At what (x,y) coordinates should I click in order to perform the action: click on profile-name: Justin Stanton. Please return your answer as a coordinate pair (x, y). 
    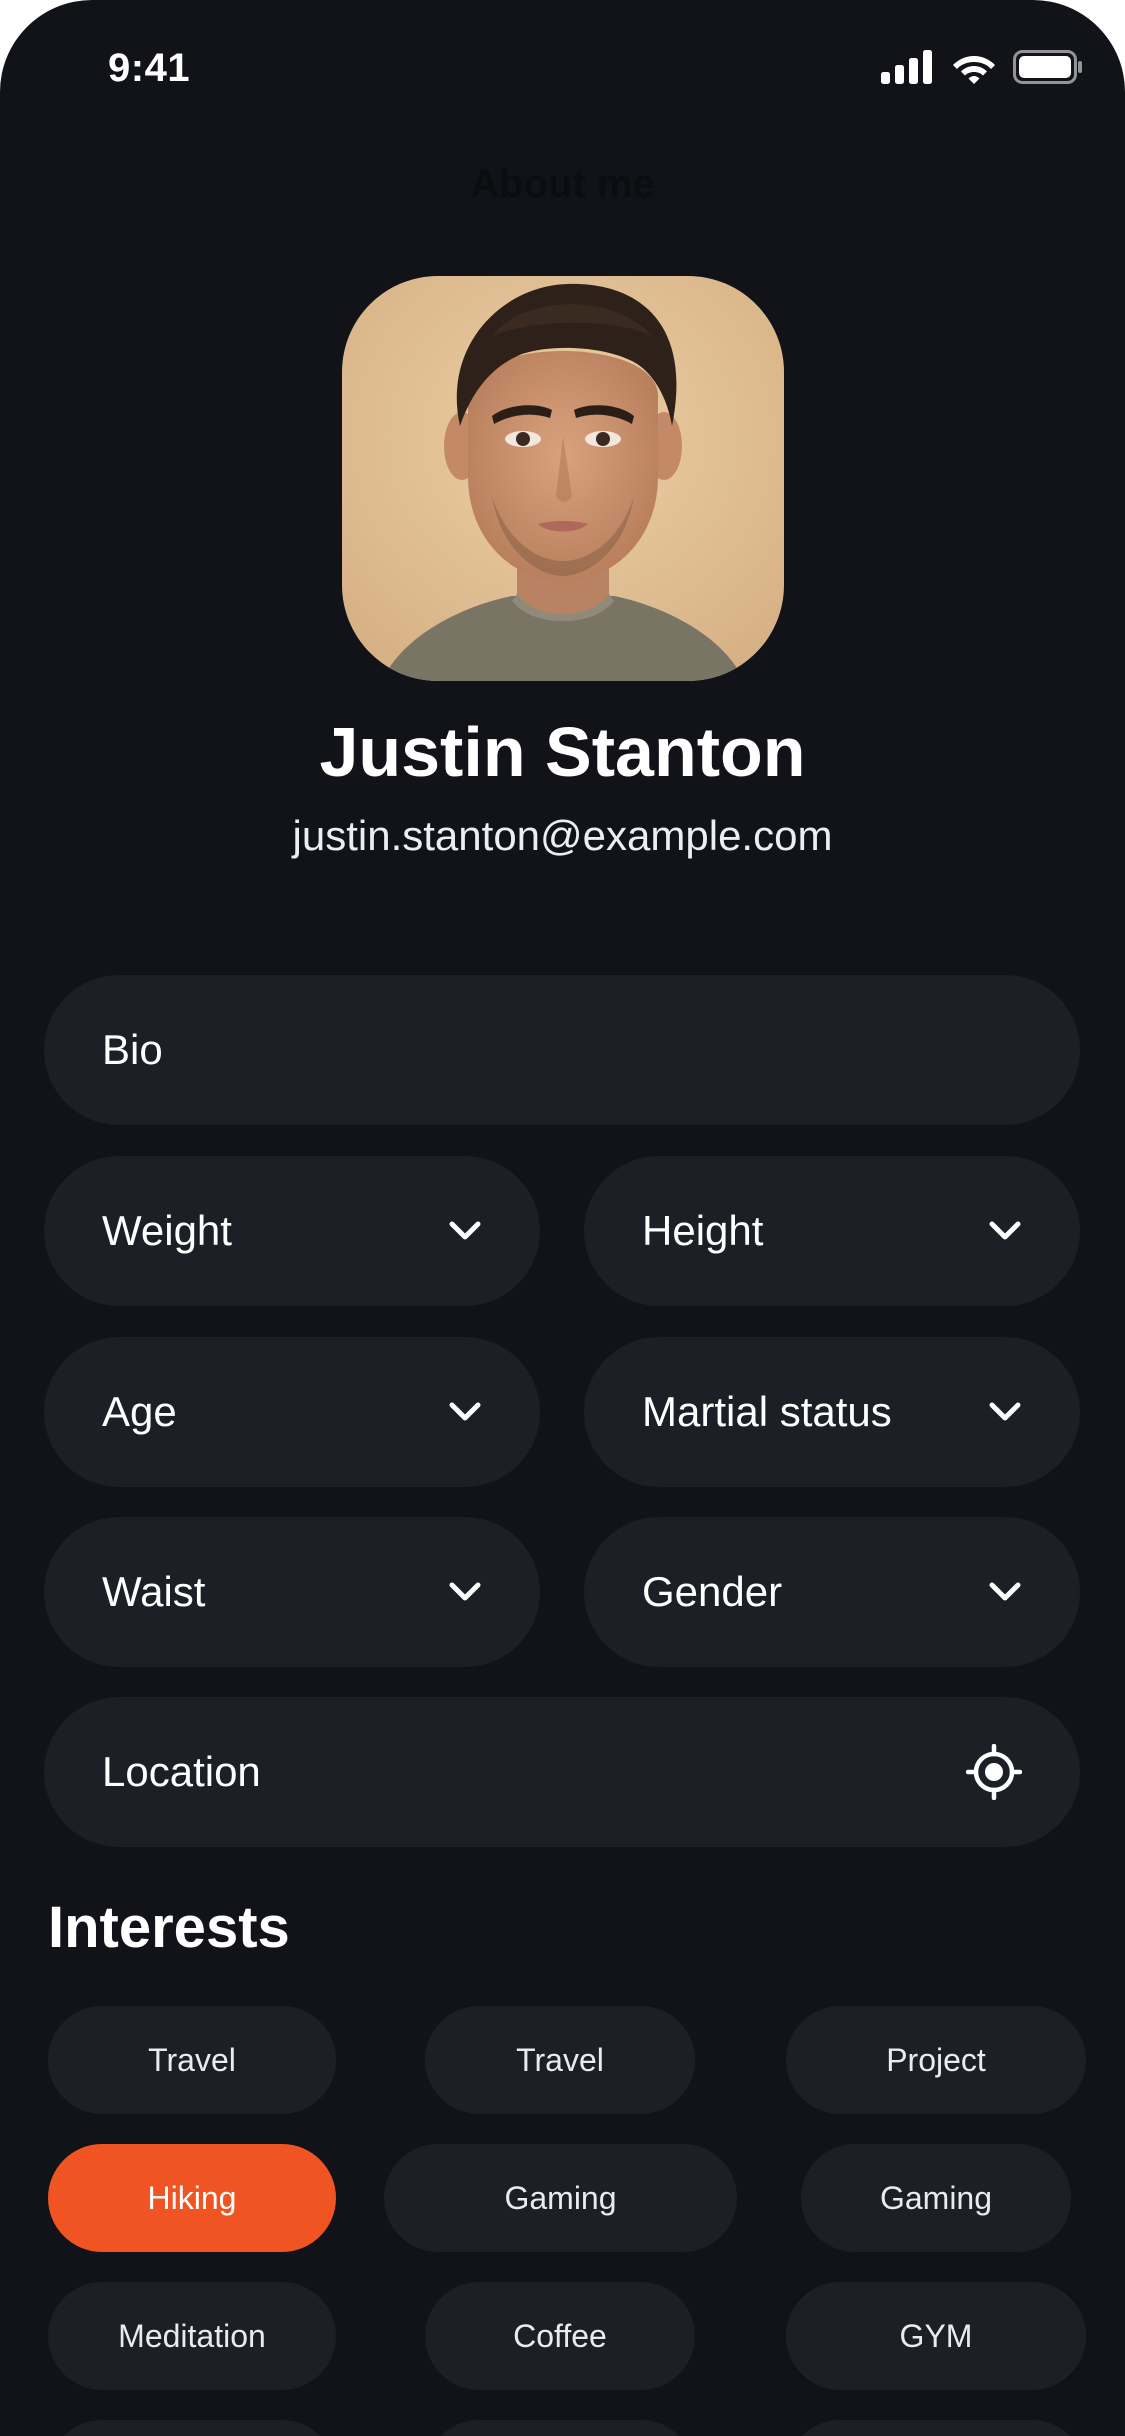
    Looking at the image, I should click on (562, 752).